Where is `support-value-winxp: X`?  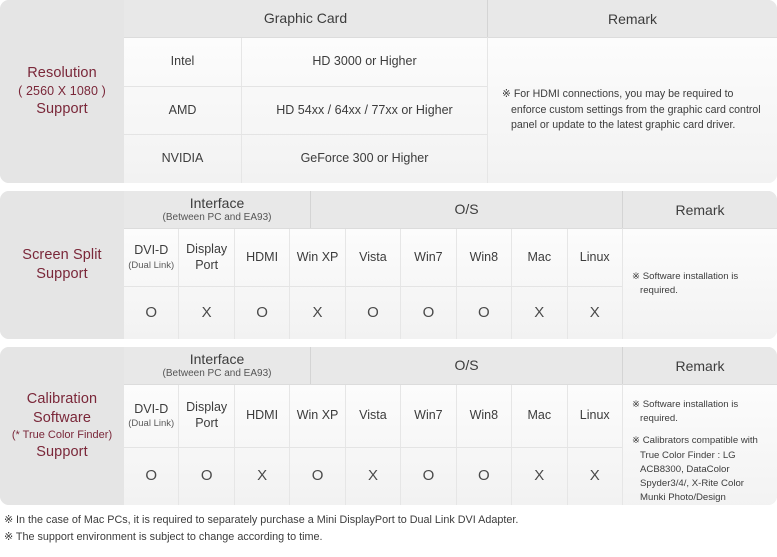
support-value-winxp: X is located at coordinates (316, 313).